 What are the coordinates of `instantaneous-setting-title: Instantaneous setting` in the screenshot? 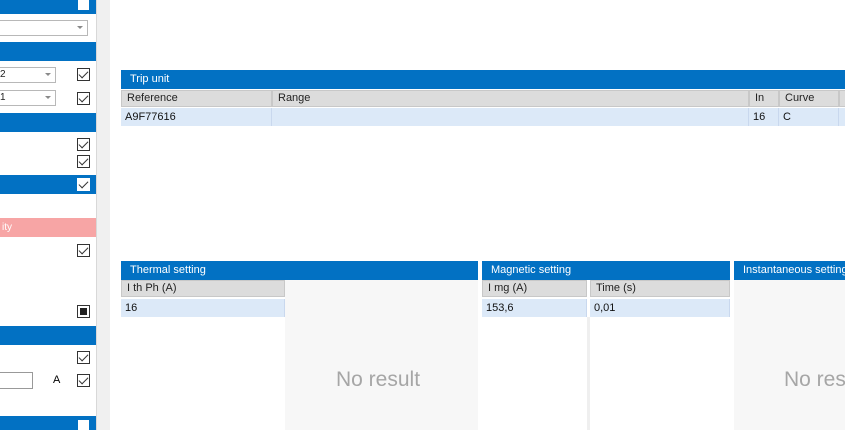 It's located at (794, 270).